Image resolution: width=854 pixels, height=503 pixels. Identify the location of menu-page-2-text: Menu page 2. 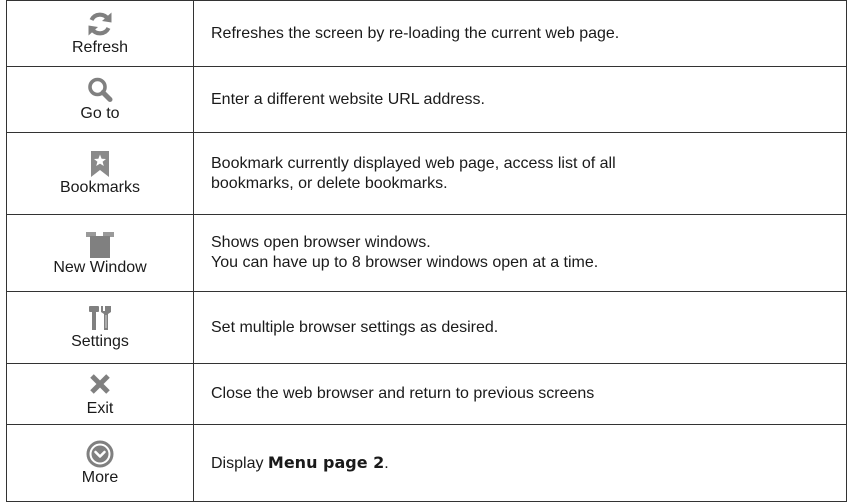
(326, 462).